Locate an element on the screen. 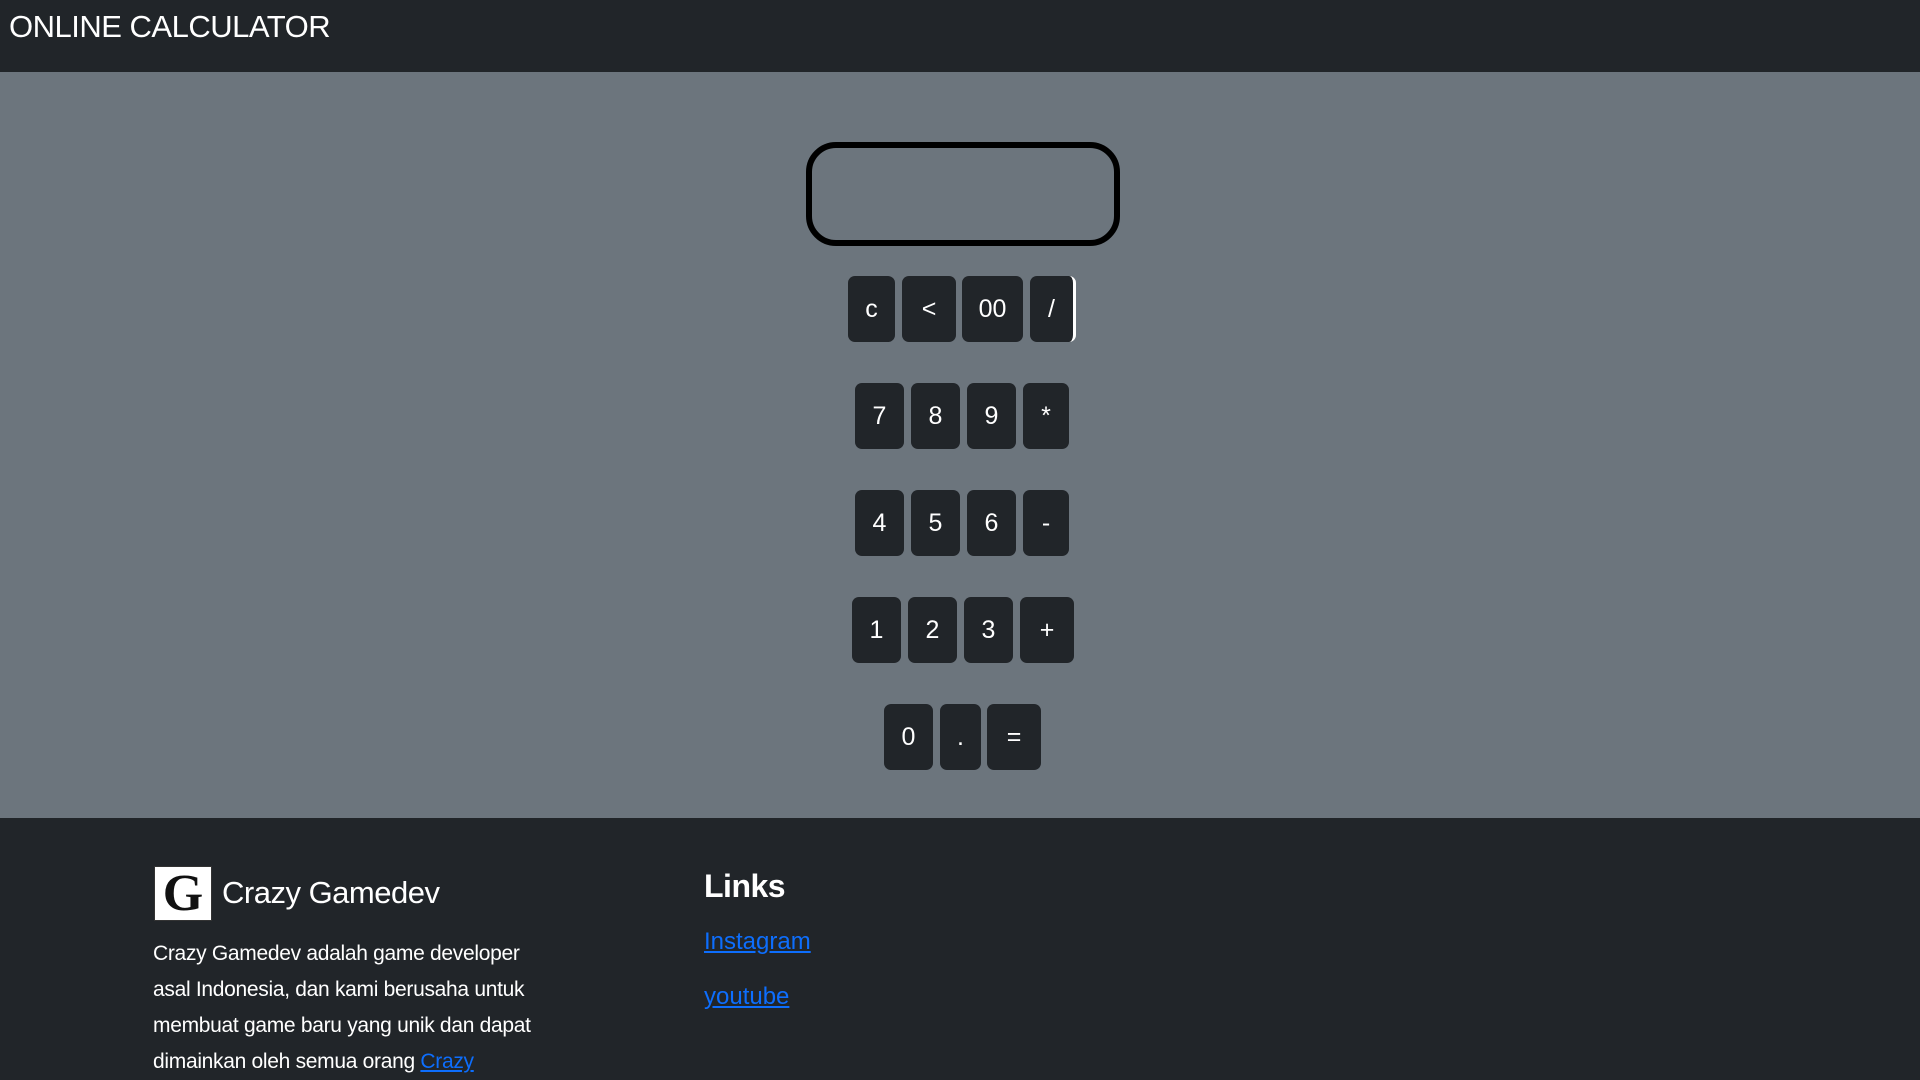  backspace-button: < is located at coordinates (929, 309).